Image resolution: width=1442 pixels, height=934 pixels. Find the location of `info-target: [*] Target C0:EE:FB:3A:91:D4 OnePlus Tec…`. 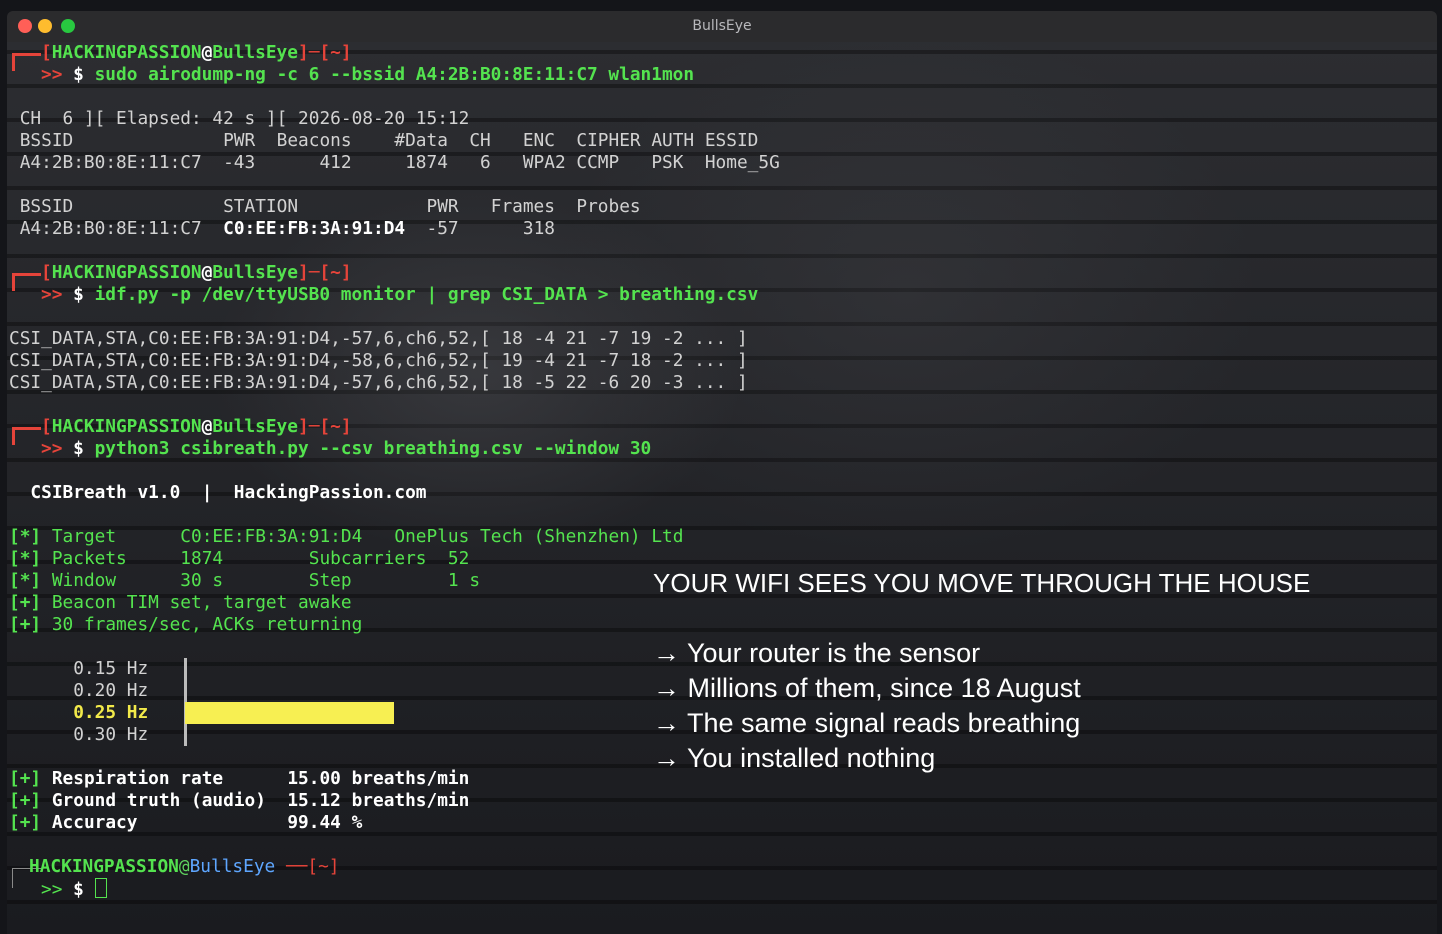

info-target: [*] Target C0:EE:FB:3A:91:D4 OnePlus Tec… is located at coordinates (346, 536).